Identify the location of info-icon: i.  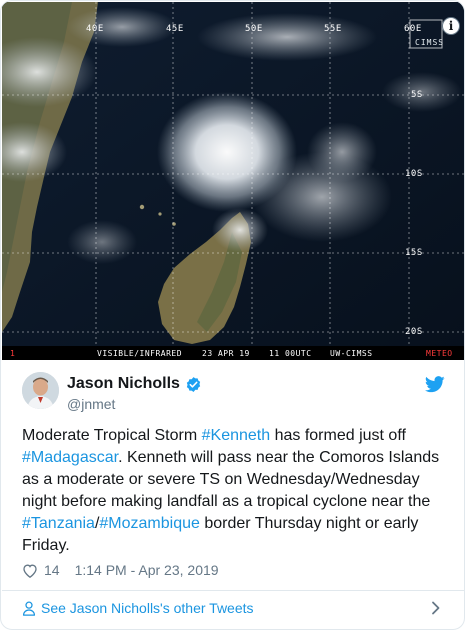
(451, 26).